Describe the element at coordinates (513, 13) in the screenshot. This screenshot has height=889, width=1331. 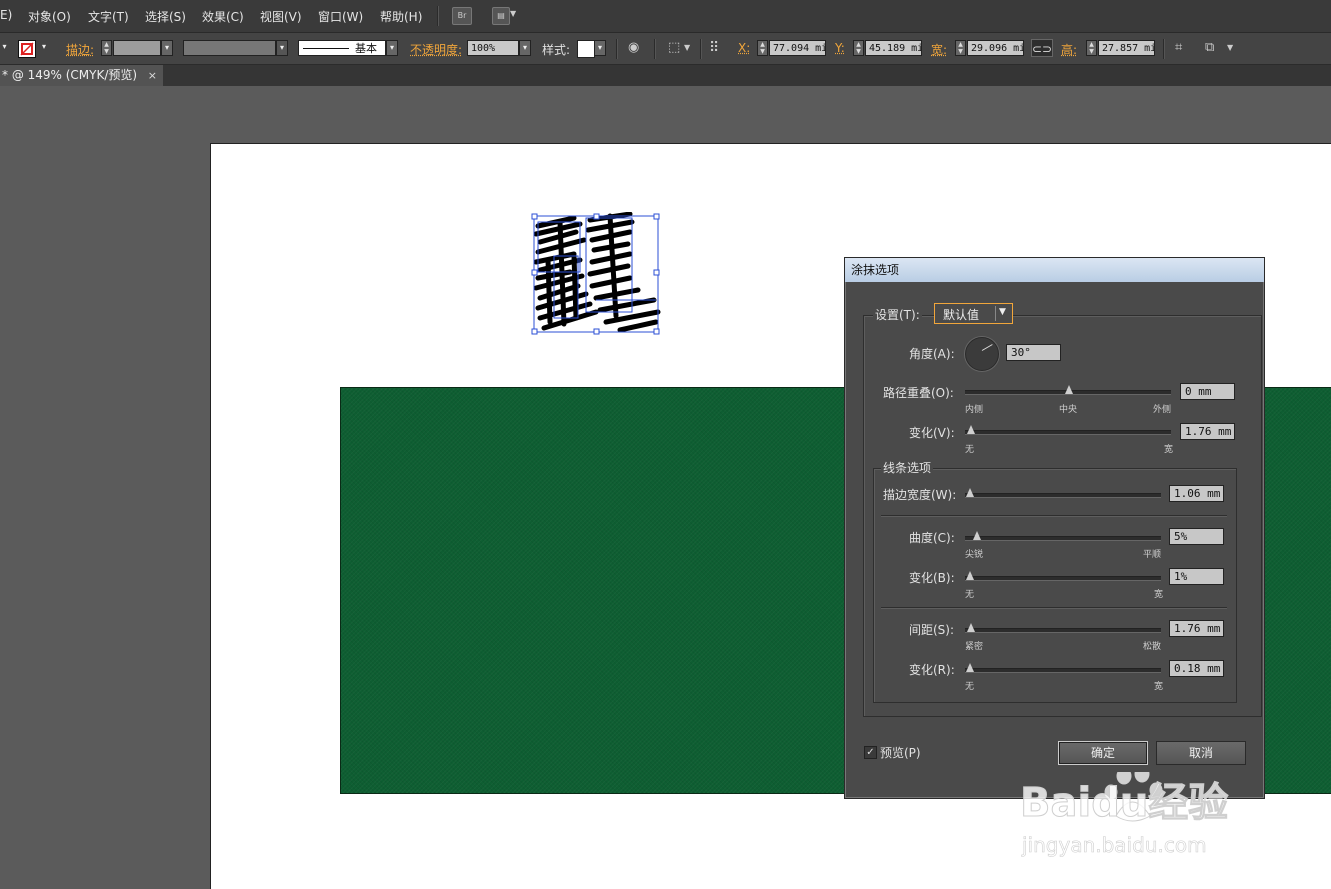
I see `workspace-dropdown-icon: ▼` at that location.